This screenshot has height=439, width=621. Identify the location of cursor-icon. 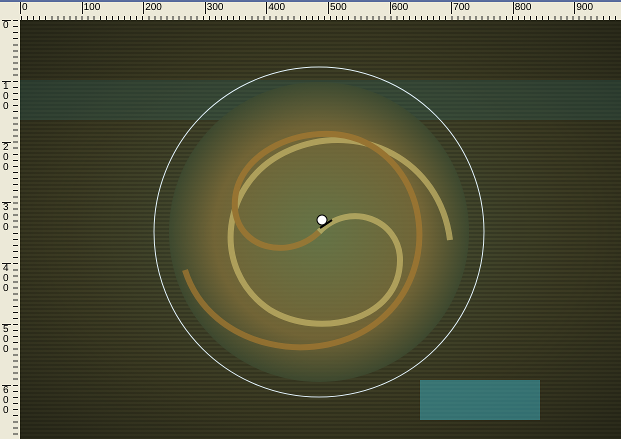
(324, 221).